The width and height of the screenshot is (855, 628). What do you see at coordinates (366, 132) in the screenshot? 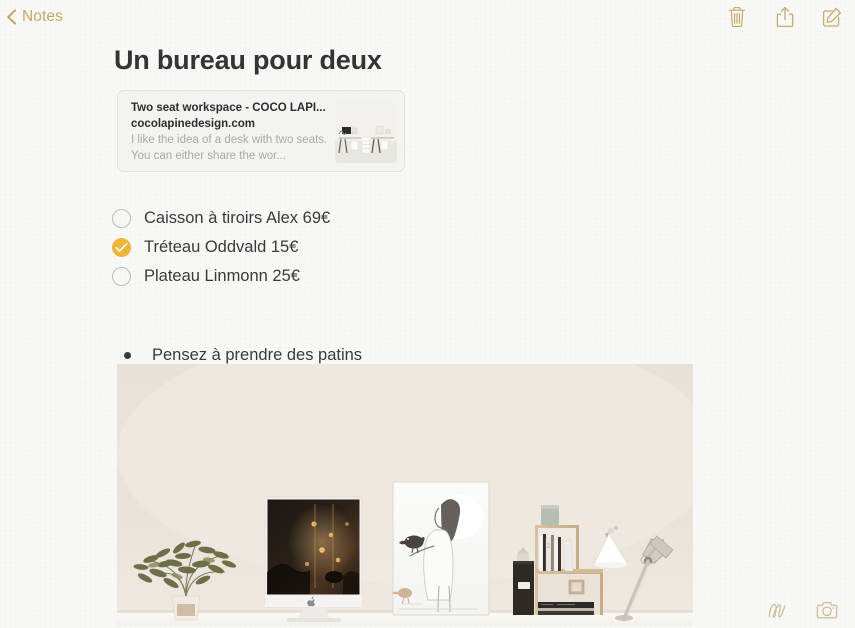
I see `link-preview-thumbnail` at bounding box center [366, 132].